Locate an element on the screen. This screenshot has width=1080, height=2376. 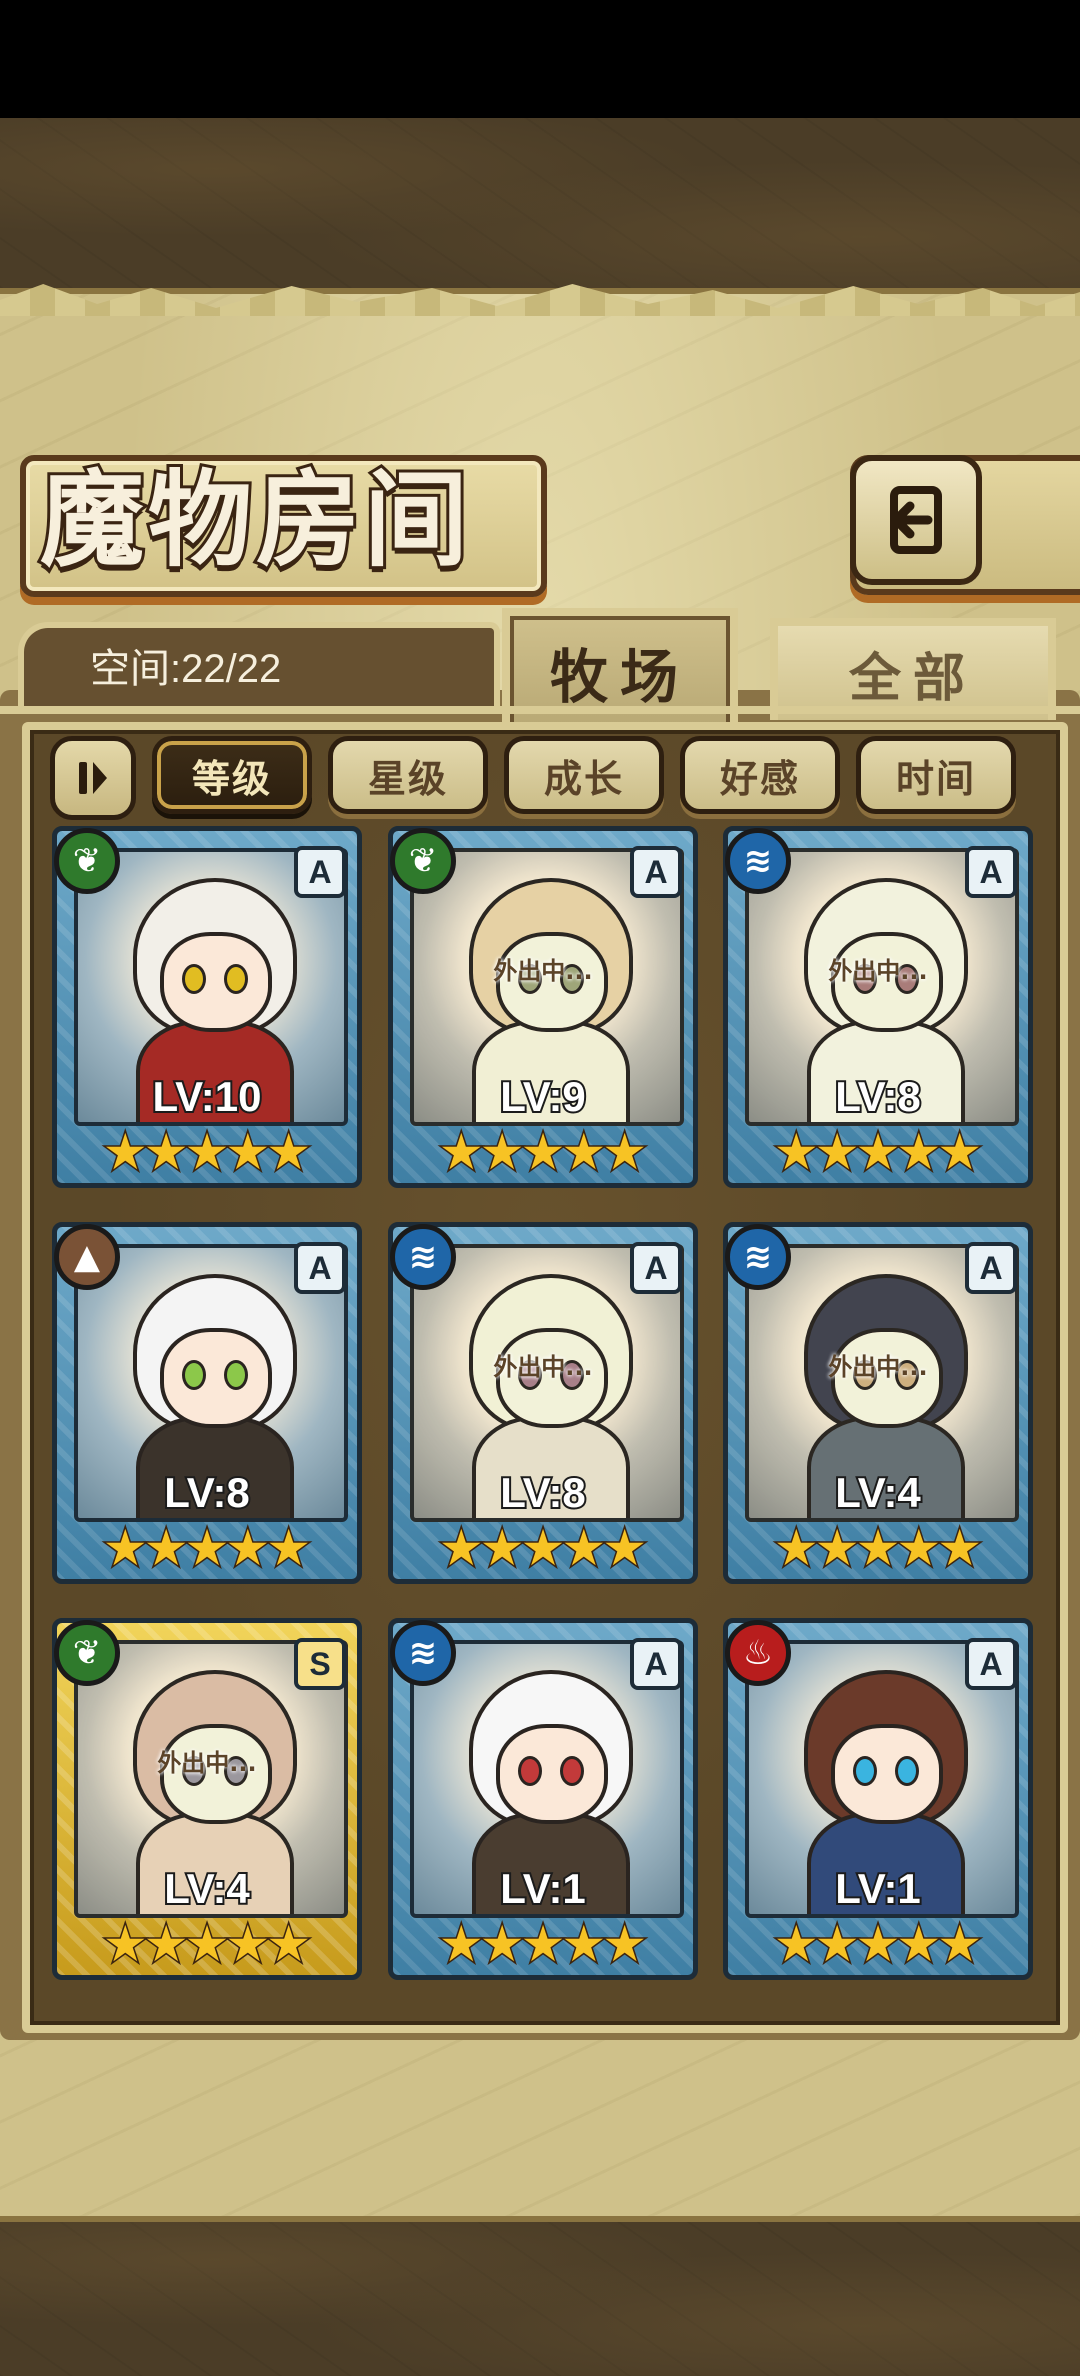
map-background-top is located at coordinates (540, 203).